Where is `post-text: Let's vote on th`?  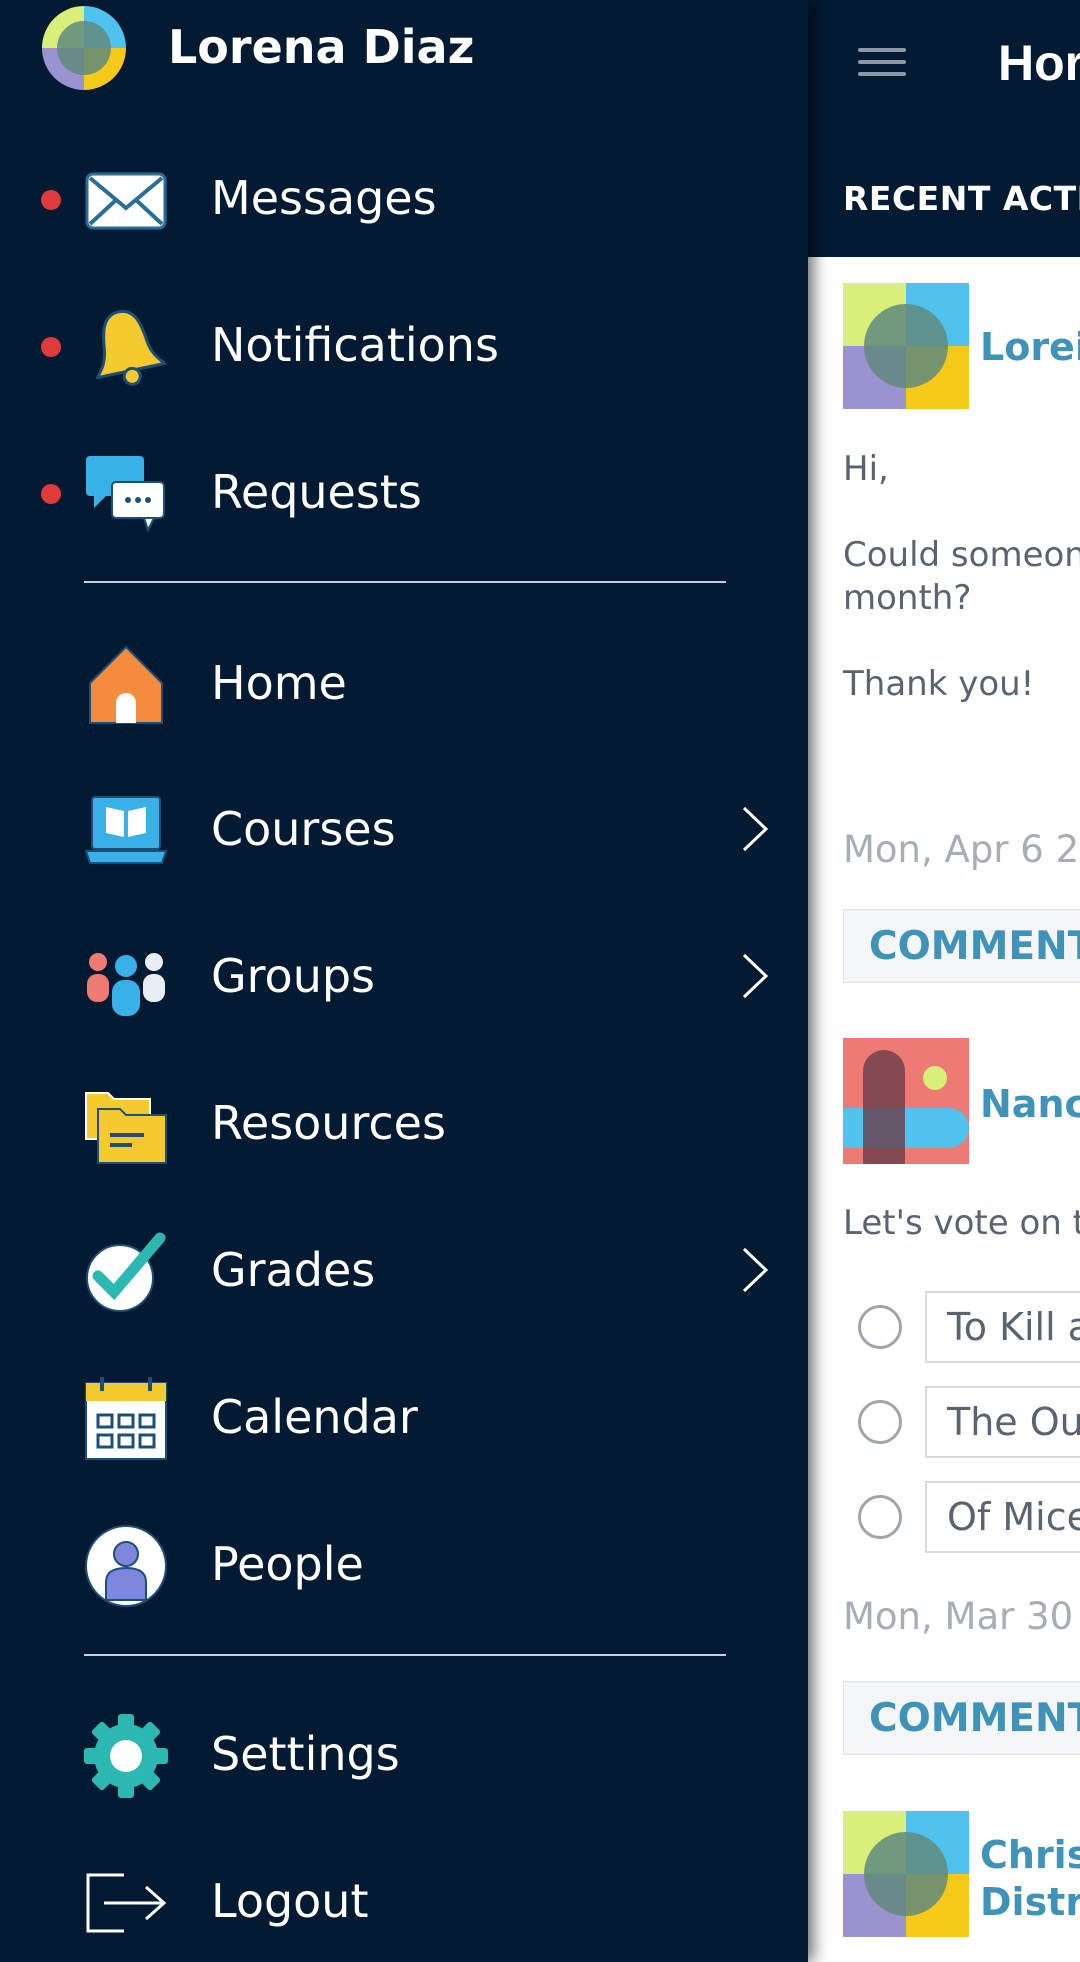 post-text: Let's vote on th is located at coordinates (961, 1223).